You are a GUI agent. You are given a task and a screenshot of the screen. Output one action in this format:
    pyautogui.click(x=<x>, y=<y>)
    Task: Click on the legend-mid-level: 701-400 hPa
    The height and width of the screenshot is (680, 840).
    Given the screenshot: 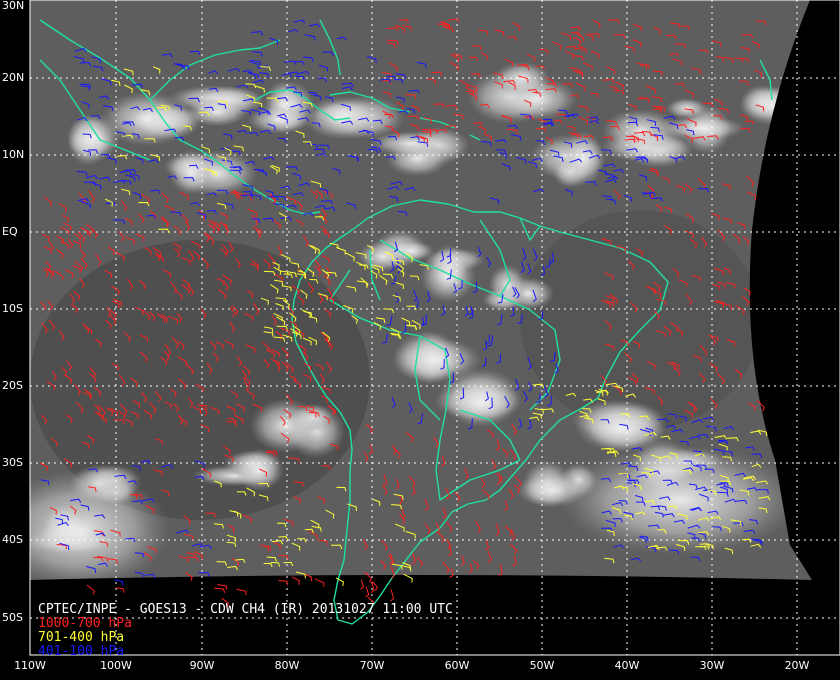 What is the action you would take?
    pyautogui.click(x=81, y=637)
    